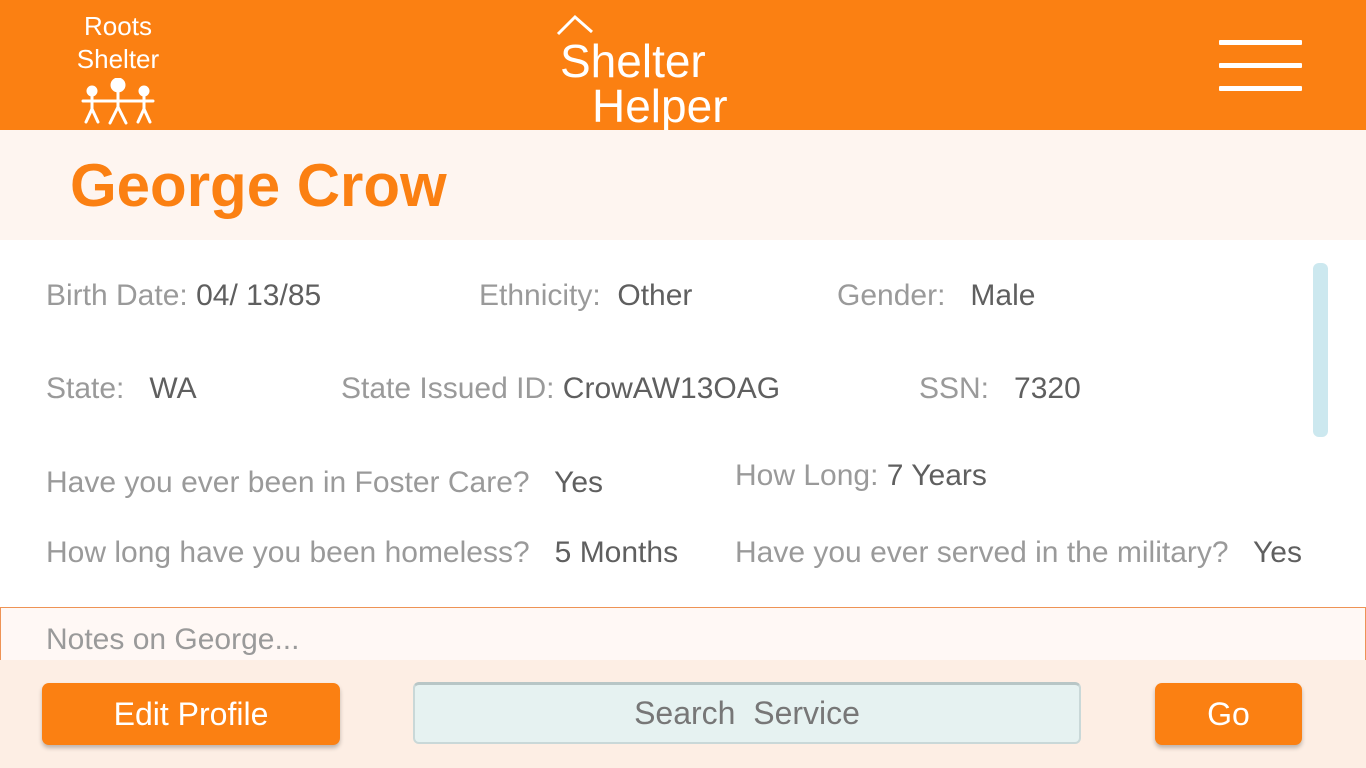 The height and width of the screenshot is (768, 1366). Describe the element at coordinates (173, 388) in the screenshot. I see `state-value: WA` at that location.